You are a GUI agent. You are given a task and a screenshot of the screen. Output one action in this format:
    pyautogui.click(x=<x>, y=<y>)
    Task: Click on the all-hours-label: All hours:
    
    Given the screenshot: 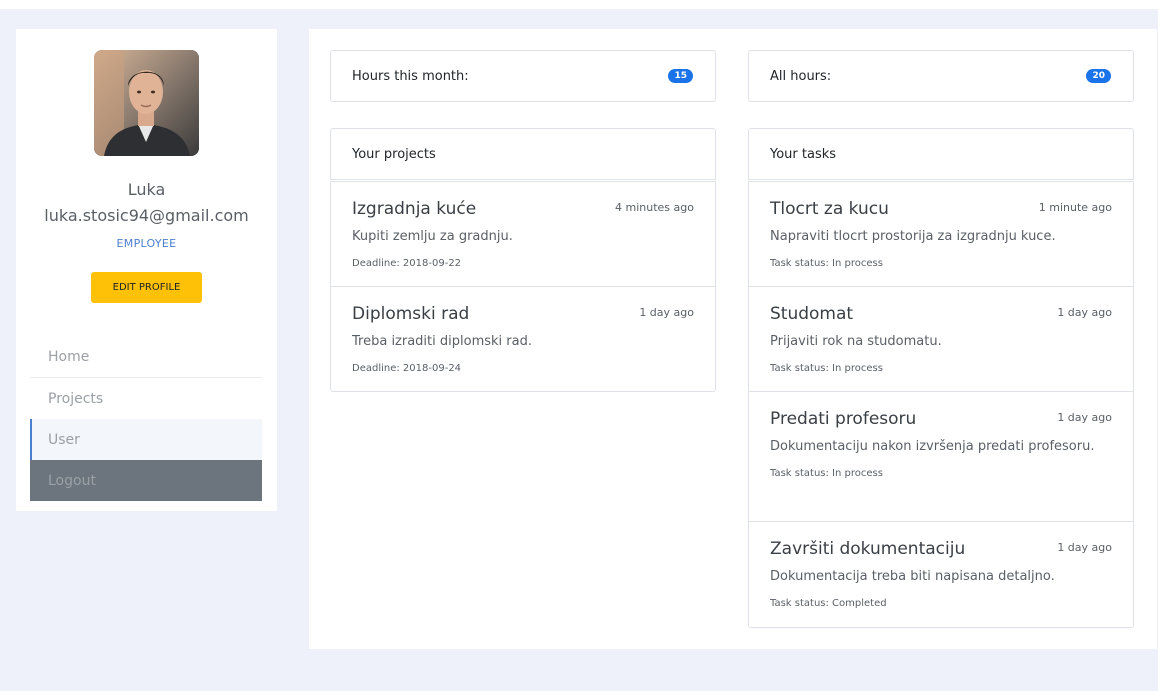 What is the action you would take?
    pyautogui.click(x=801, y=76)
    